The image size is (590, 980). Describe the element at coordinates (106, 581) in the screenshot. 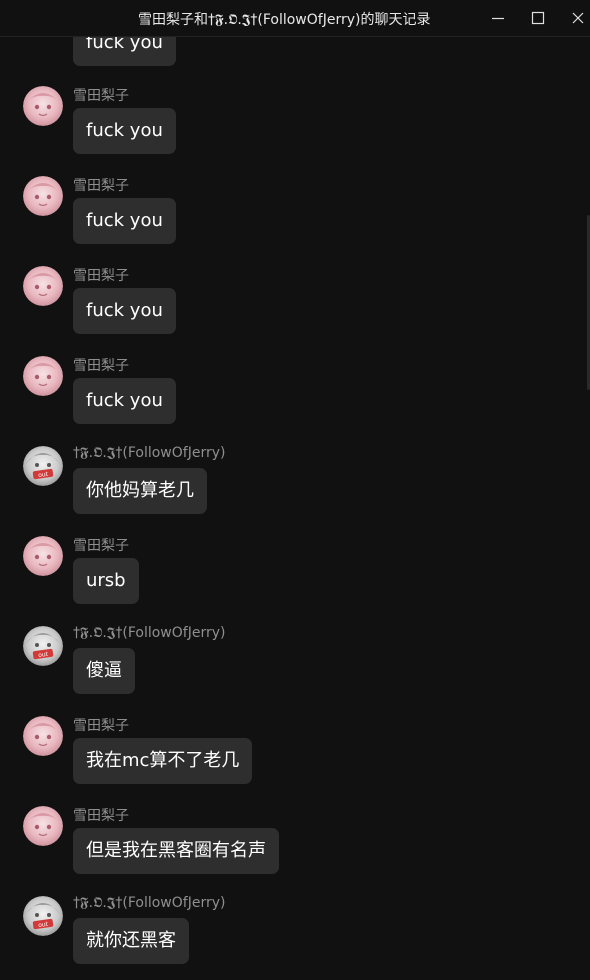

I see `message-bubble: ursb` at that location.